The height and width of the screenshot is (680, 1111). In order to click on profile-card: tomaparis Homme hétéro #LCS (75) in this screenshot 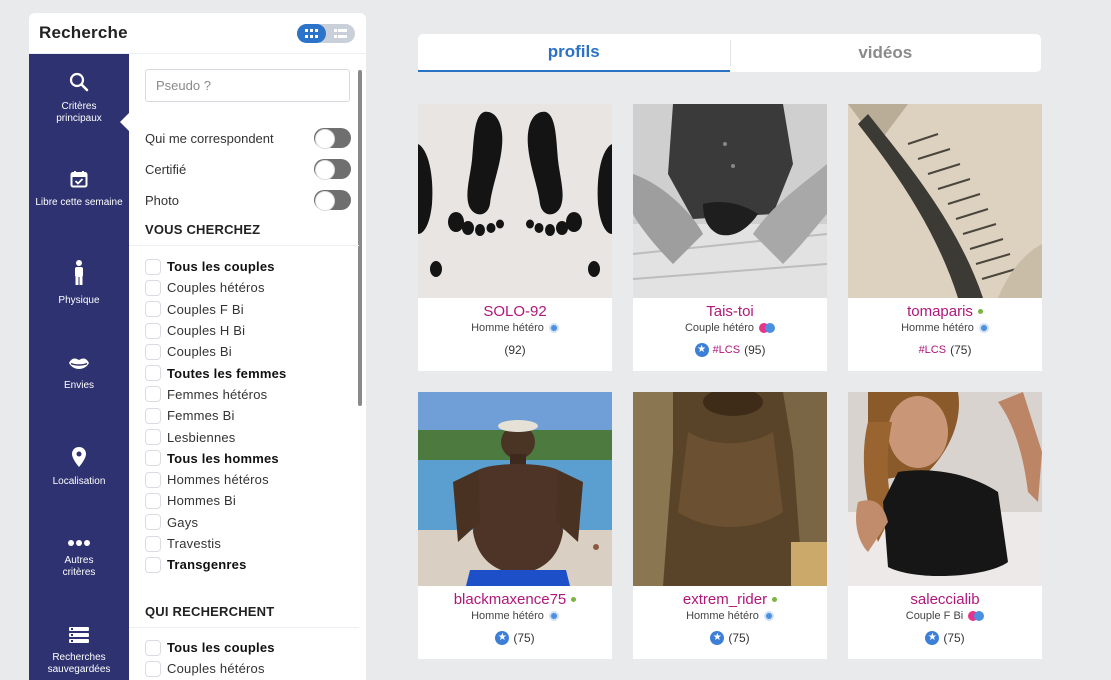, I will do `click(945, 237)`.